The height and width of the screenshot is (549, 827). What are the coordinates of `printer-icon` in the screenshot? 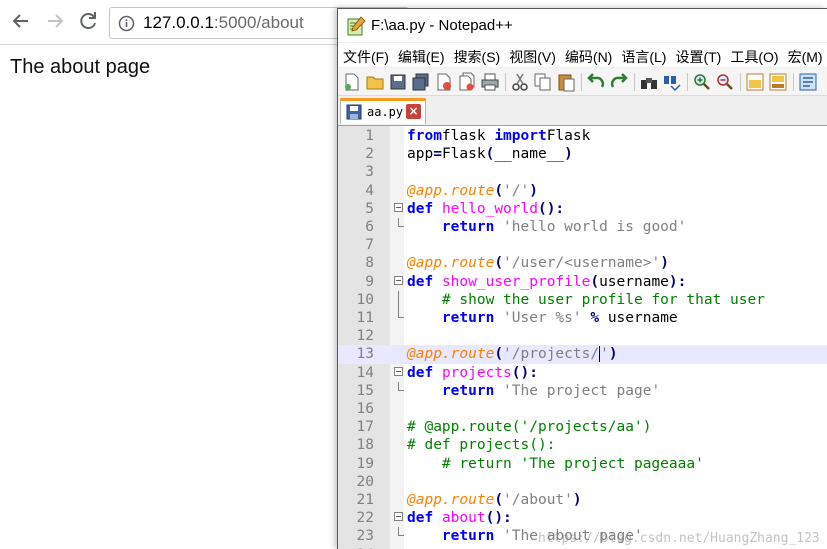 It's located at (490, 82).